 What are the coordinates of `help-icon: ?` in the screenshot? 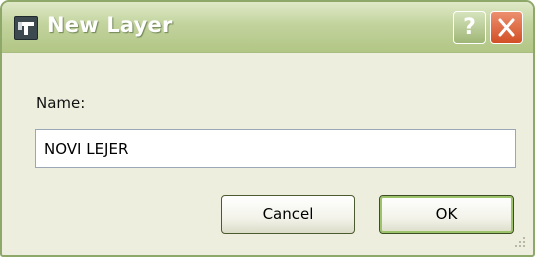 It's located at (469, 27).